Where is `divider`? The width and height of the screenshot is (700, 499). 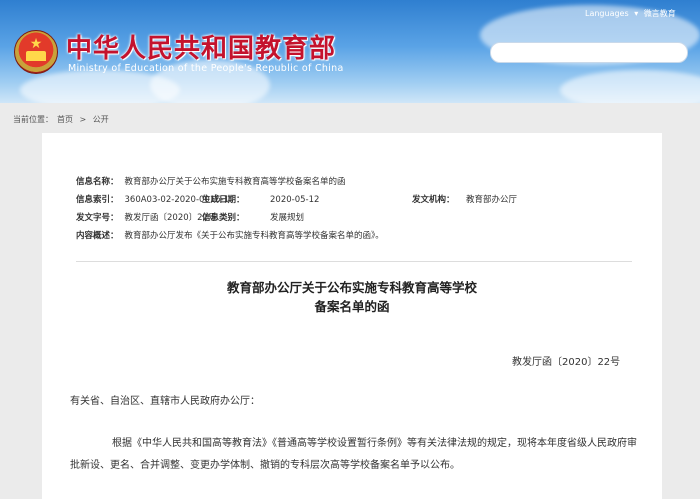
divider is located at coordinates (354, 261).